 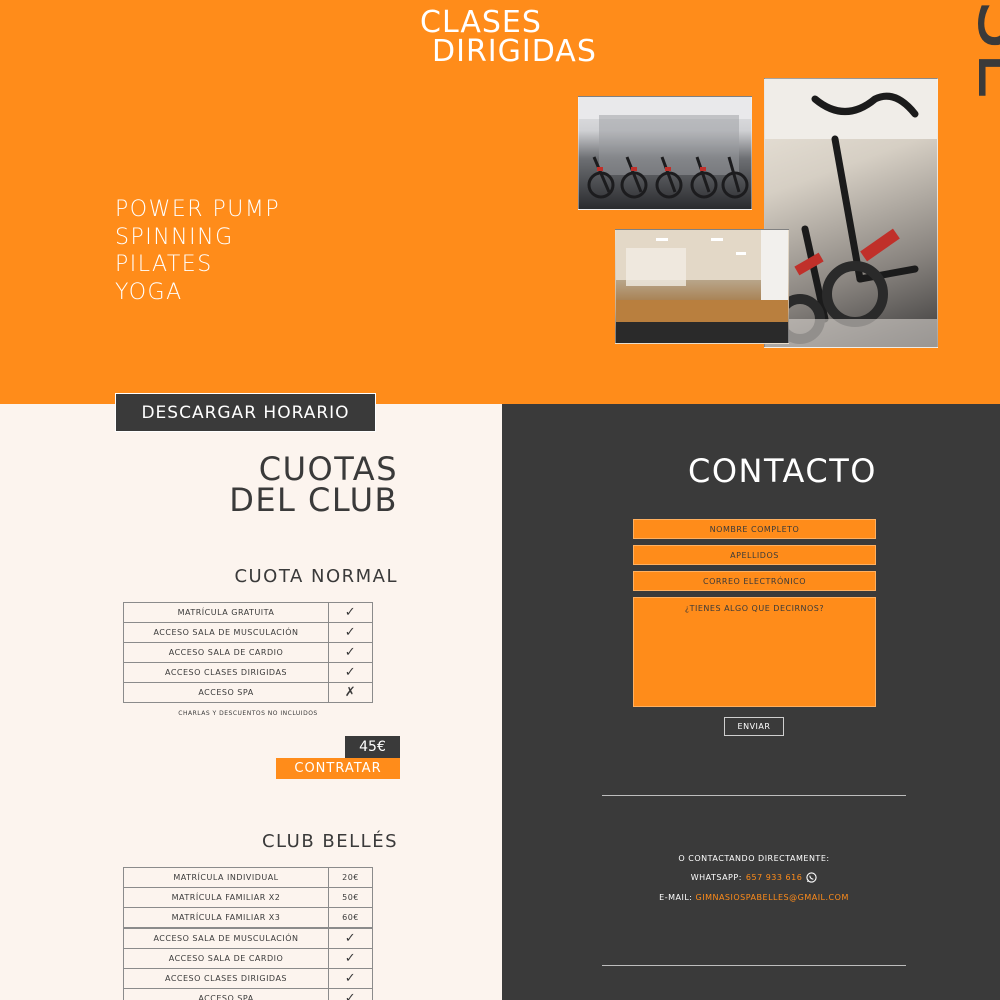 I want to click on fee-value: 60€, so click(x=350, y=917).